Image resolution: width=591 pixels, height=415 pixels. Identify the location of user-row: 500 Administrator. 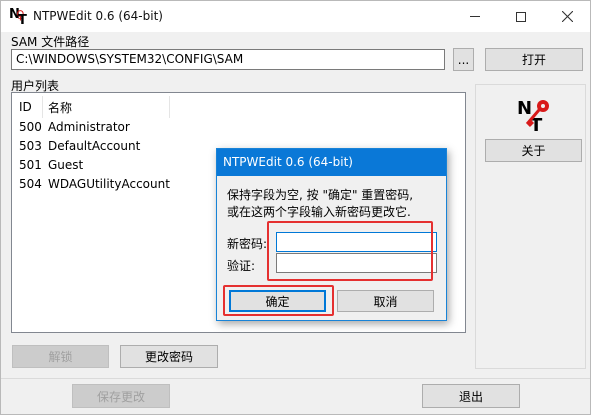
(112, 129).